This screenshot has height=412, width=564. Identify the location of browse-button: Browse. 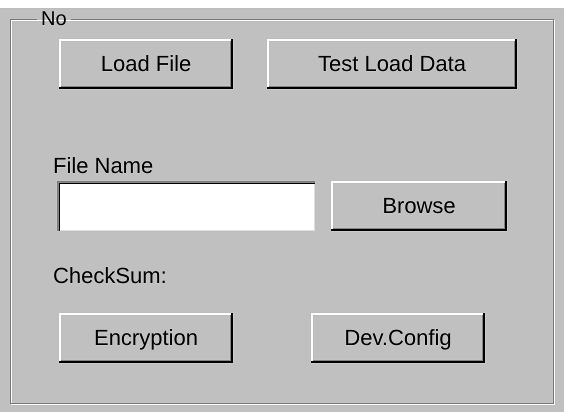
(419, 206).